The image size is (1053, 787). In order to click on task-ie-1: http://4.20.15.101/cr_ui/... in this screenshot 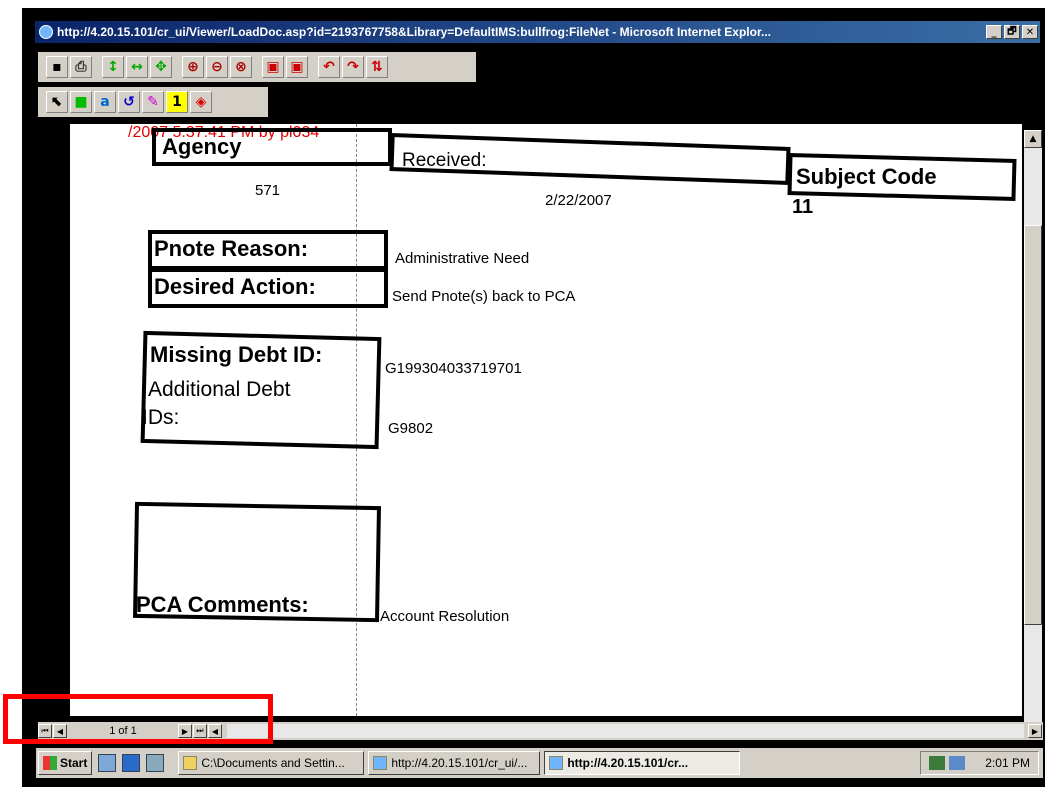, I will do `click(454, 763)`.